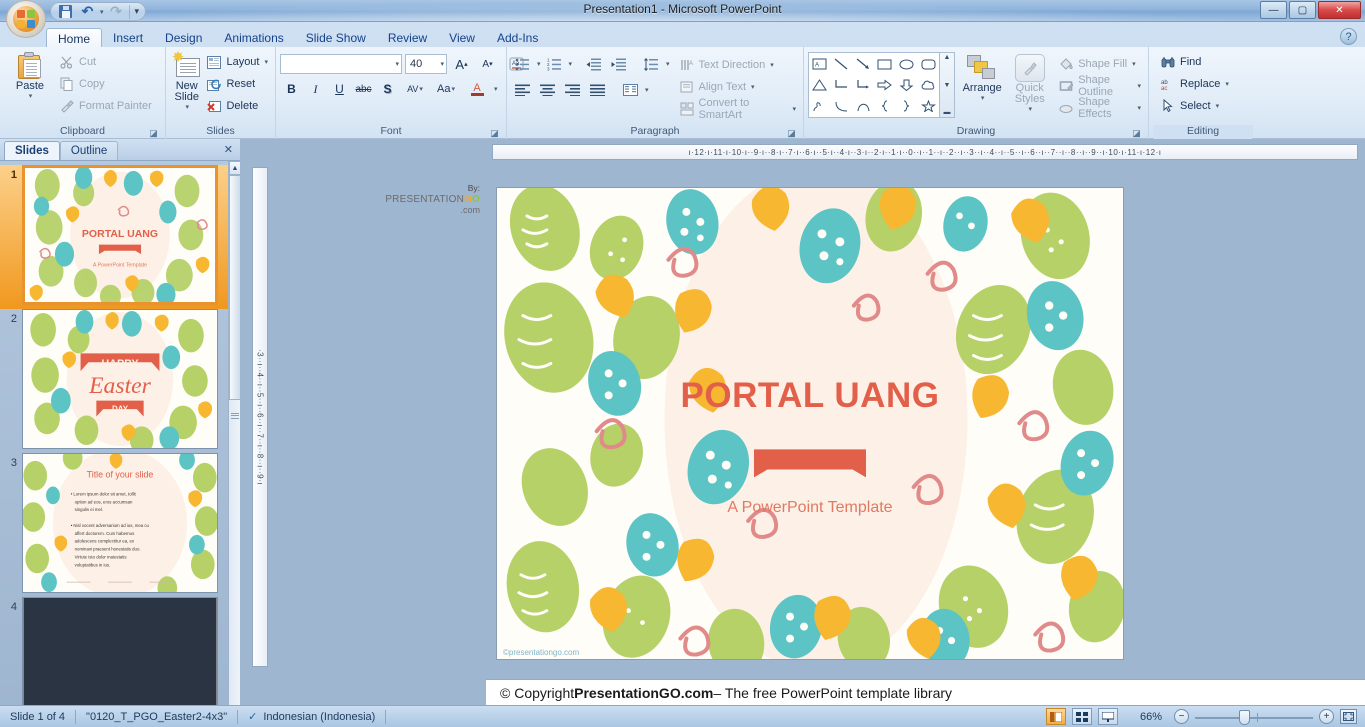 This screenshot has width=1365, height=727. What do you see at coordinates (442, 64) in the screenshot?
I see `font-size-dropdown-icon: ▾` at bounding box center [442, 64].